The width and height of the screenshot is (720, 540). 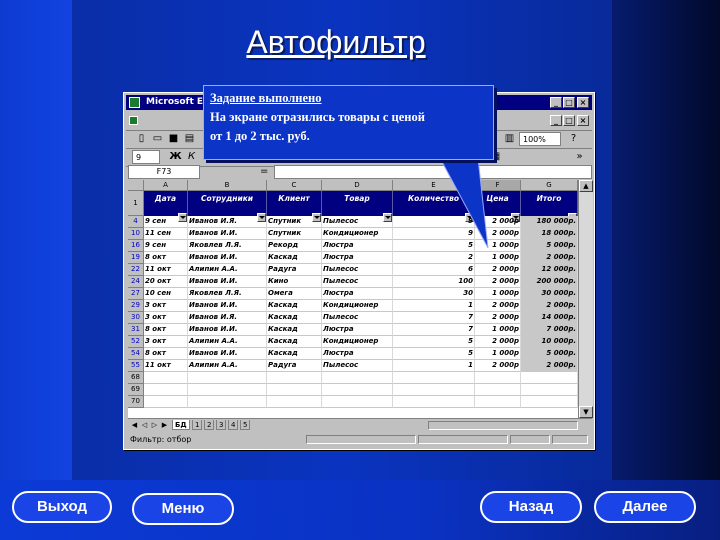 What do you see at coordinates (434, 222) in the screenshot?
I see `table-cell-qty: 9` at bounding box center [434, 222].